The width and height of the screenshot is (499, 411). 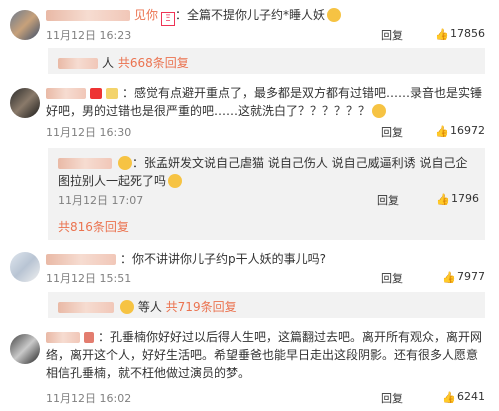 What do you see at coordinates (467, 33) in the screenshot?
I see `like-count: 17856` at bounding box center [467, 33].